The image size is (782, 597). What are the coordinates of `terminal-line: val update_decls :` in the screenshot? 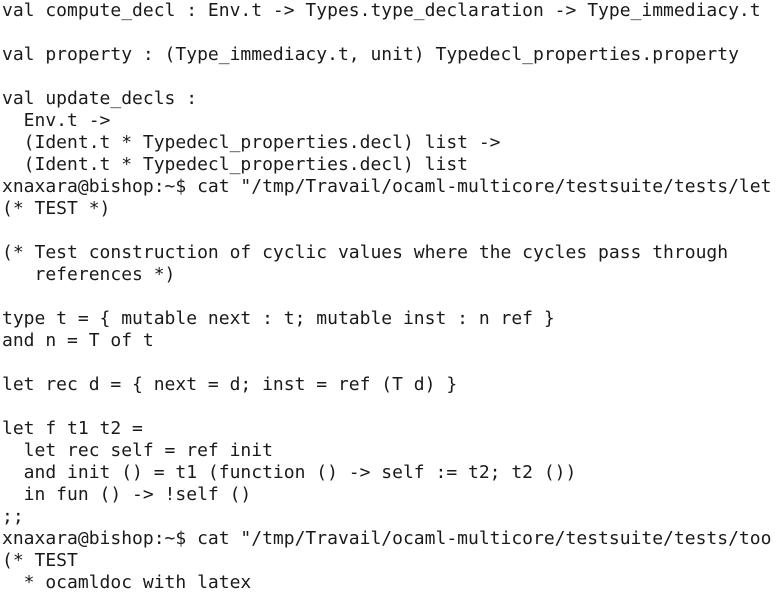 It's located at (100, 98).